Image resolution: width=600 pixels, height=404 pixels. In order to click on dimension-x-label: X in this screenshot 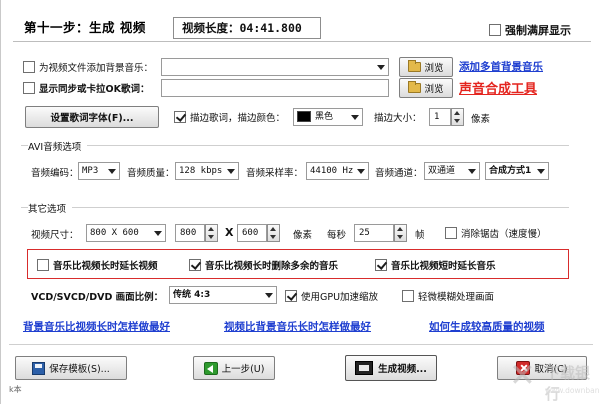, I will do `click(229, 232)`.